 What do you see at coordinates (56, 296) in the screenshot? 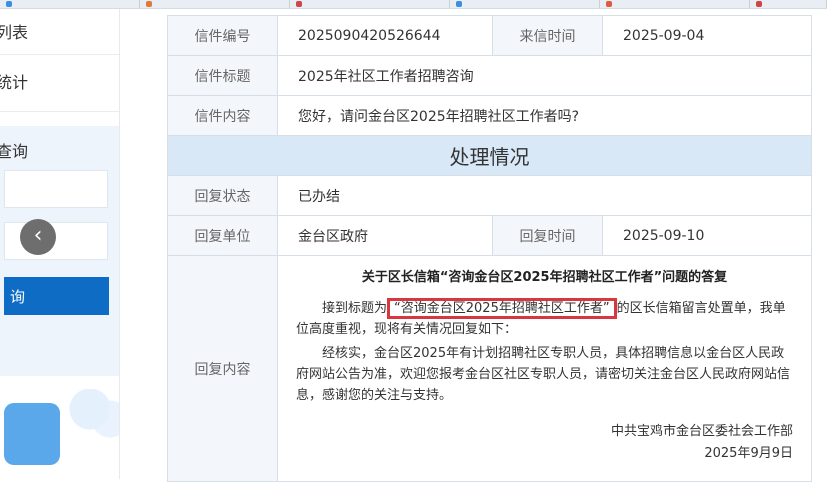
I see `query-button: 询` at bounding box center [56, 296].